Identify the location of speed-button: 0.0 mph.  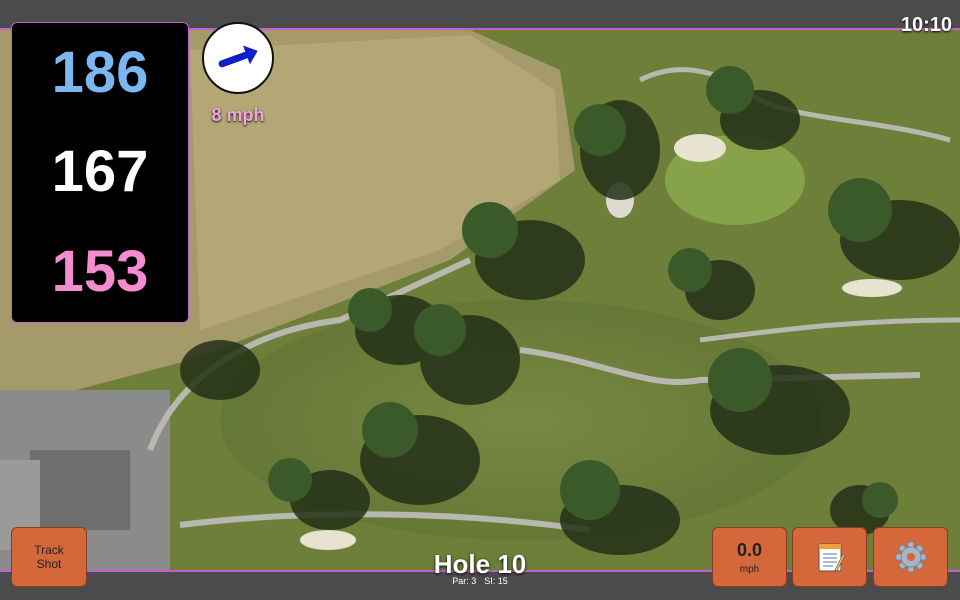
(749, 557).